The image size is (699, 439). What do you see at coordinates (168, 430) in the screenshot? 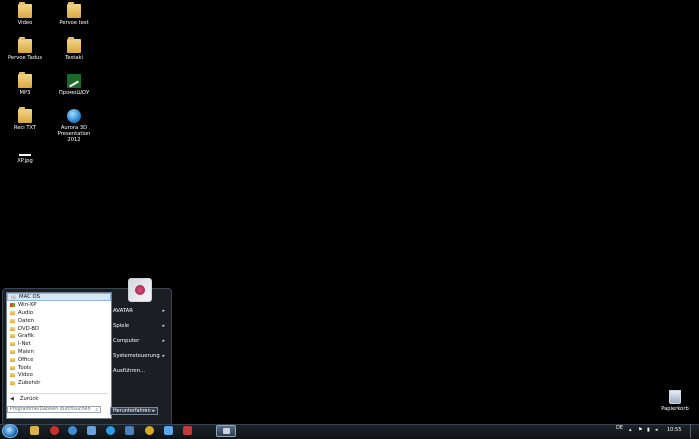
I see `taskbar-download-icon` at bounding box center [168, 430].